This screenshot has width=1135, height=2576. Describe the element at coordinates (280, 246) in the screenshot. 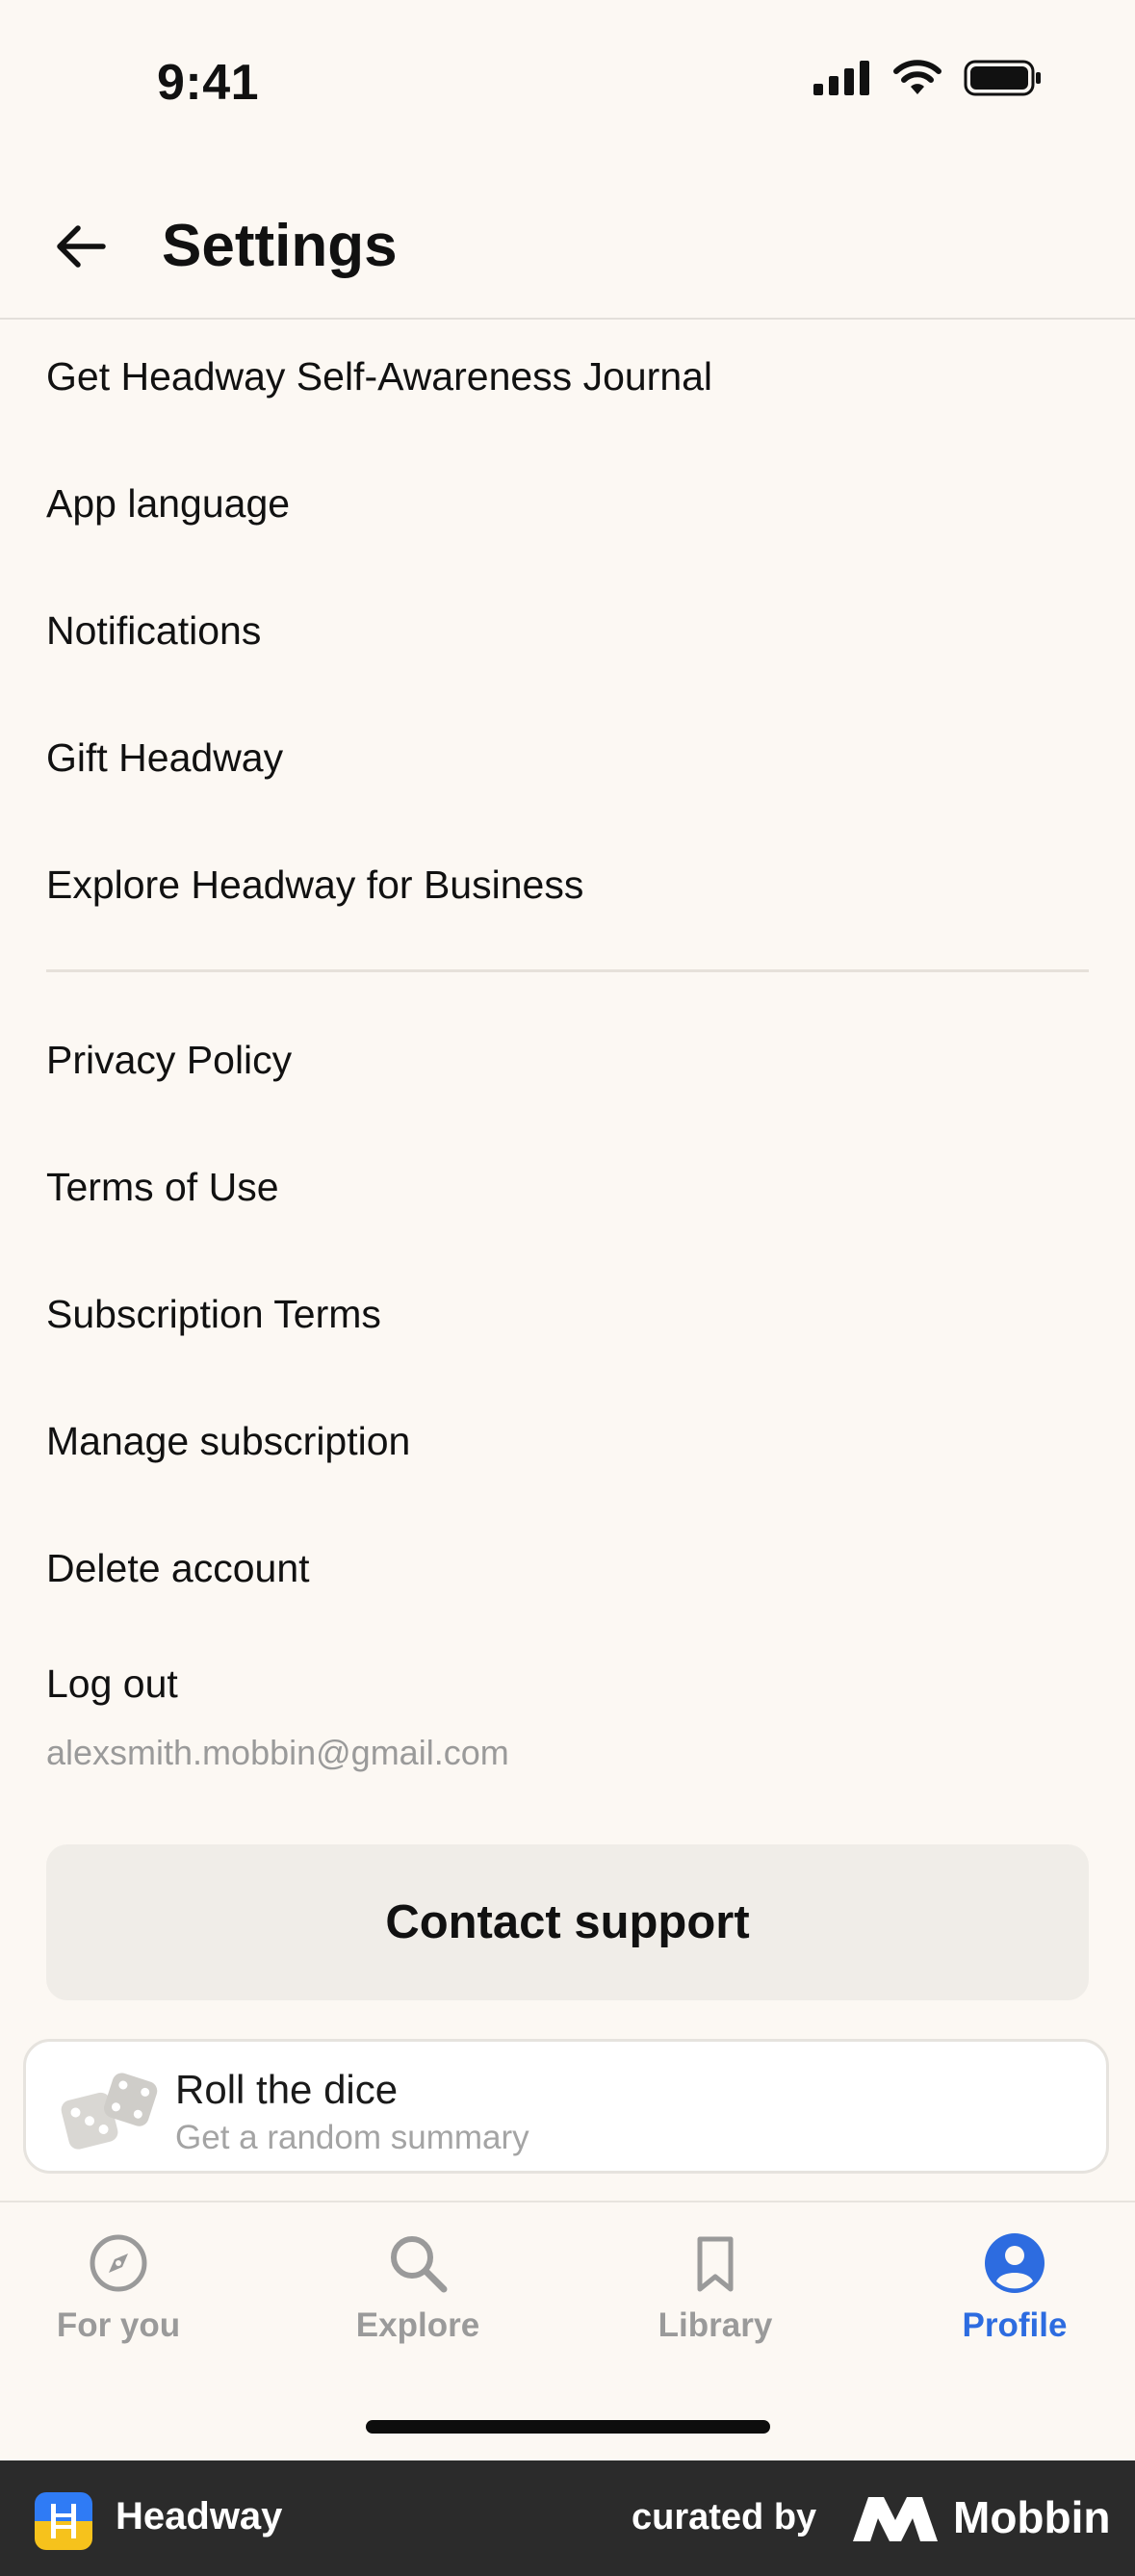

I see `page-title: Settings` at that location.